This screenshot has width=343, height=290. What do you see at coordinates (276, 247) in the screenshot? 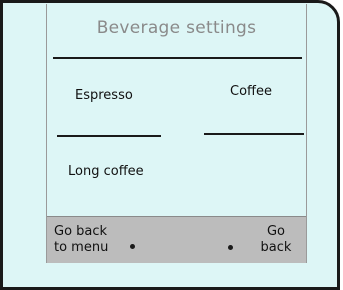
I see `go-back-label-line2: back` at bounding box center [276, 247].